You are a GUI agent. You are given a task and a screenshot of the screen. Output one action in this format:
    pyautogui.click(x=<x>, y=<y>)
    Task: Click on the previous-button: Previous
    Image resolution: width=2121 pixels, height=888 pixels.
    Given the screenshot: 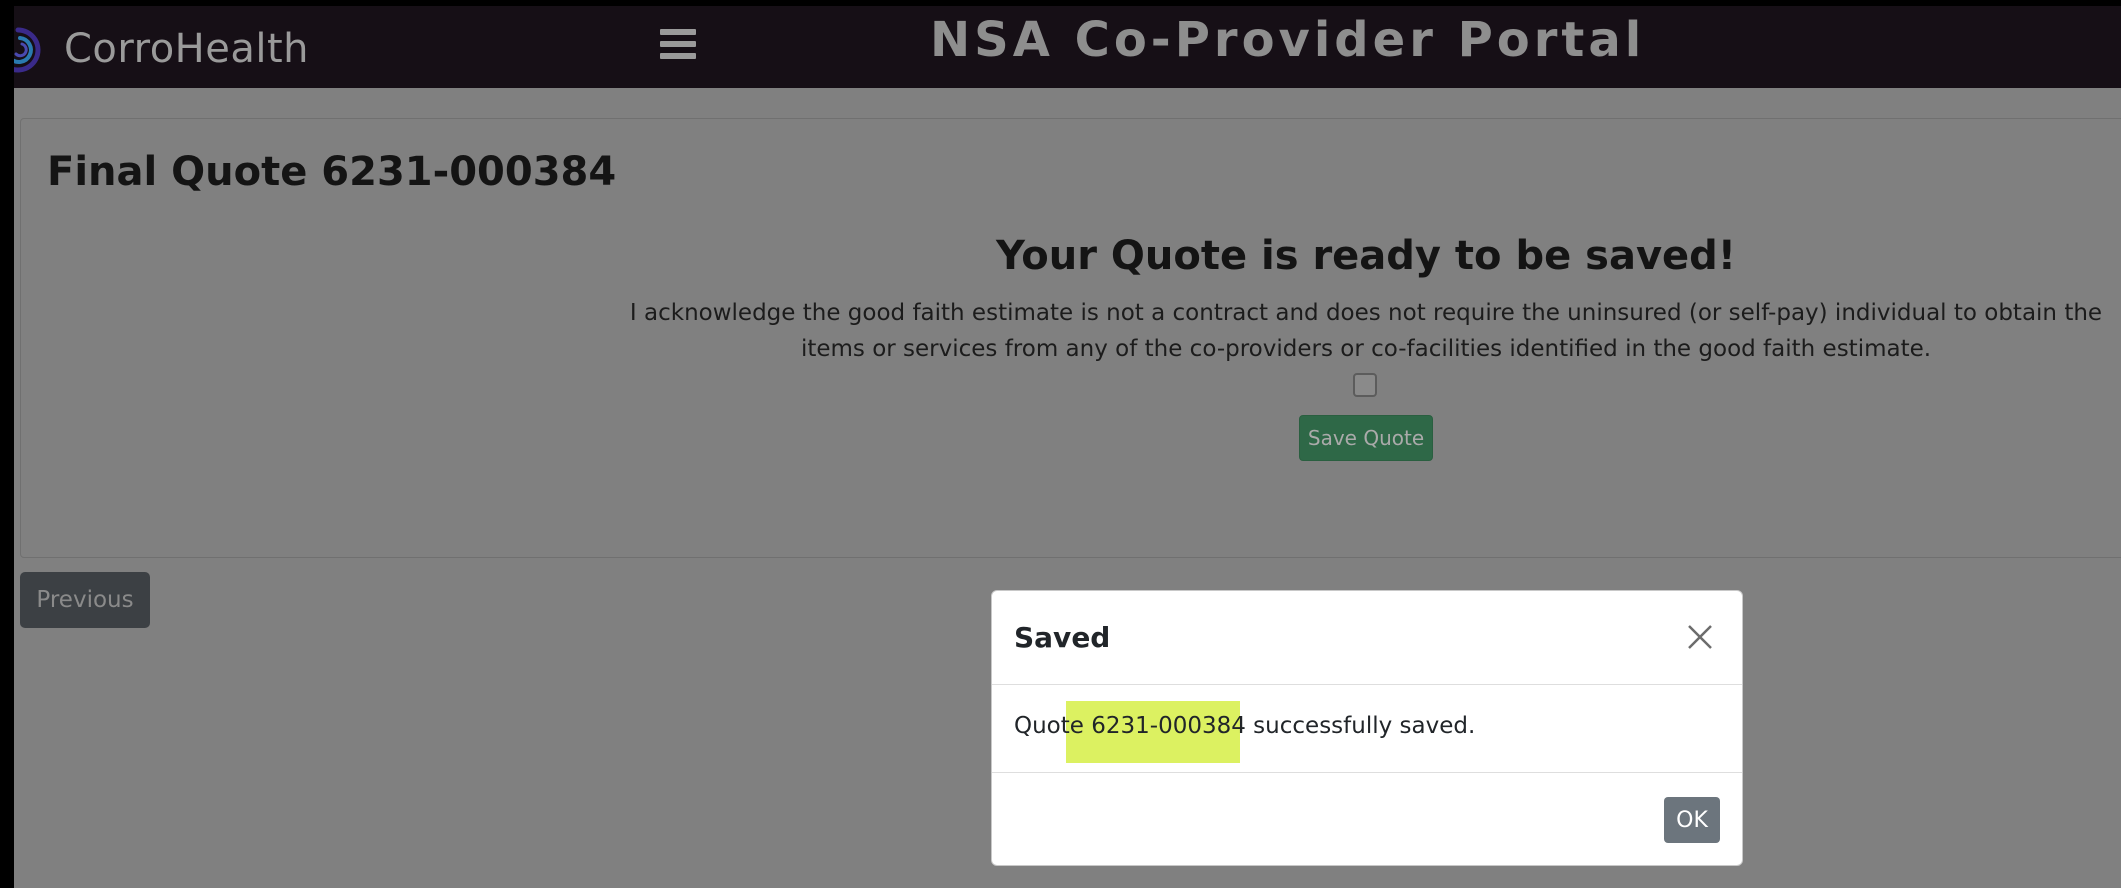 What is the action you would take?
    pyautogui.click(x=85, y=600)
    